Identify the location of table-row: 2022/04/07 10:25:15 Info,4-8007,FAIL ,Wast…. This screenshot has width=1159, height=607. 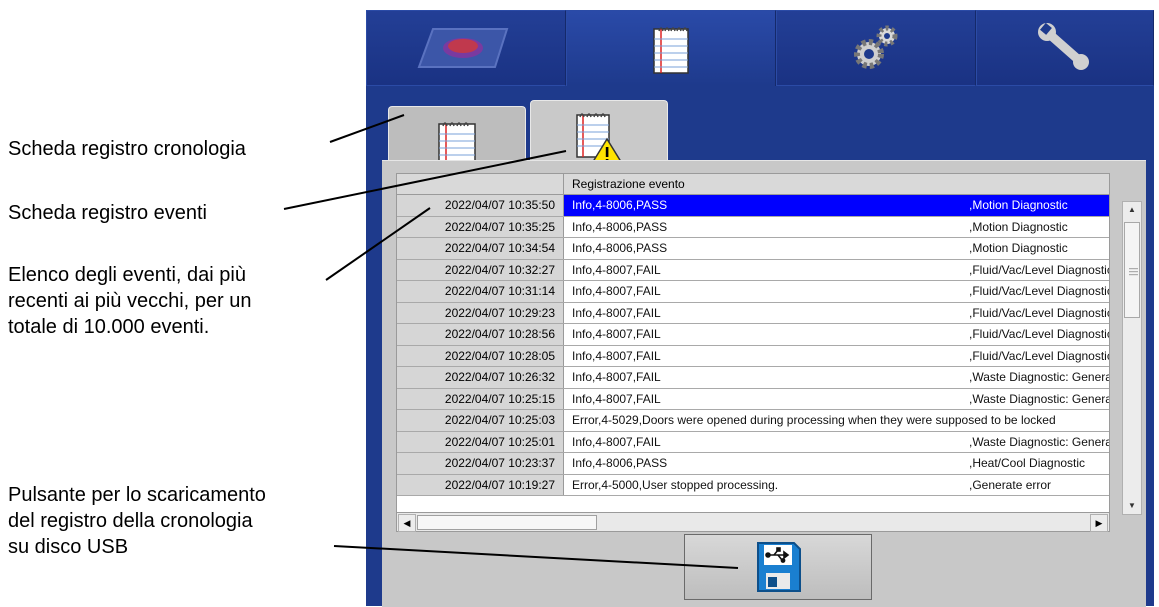
(753, 399).